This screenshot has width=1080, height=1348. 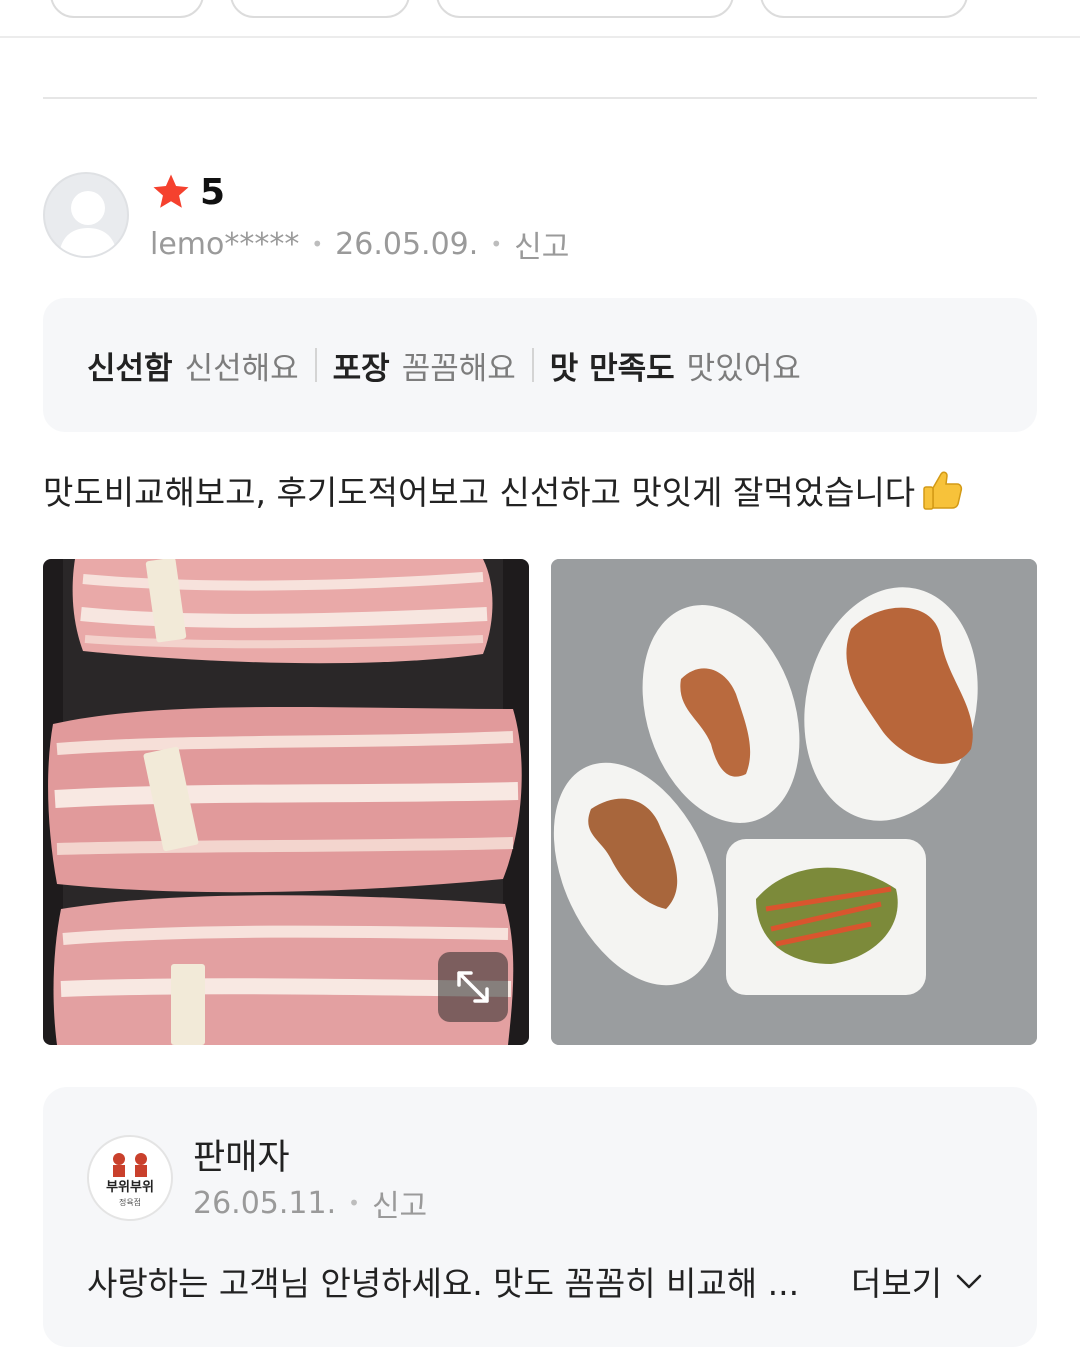 What do you see at coordinates (265, 1203) in the screenshot?
I see `seller-reply-date: 26.05.11.` at bounding box center [265, 1203].